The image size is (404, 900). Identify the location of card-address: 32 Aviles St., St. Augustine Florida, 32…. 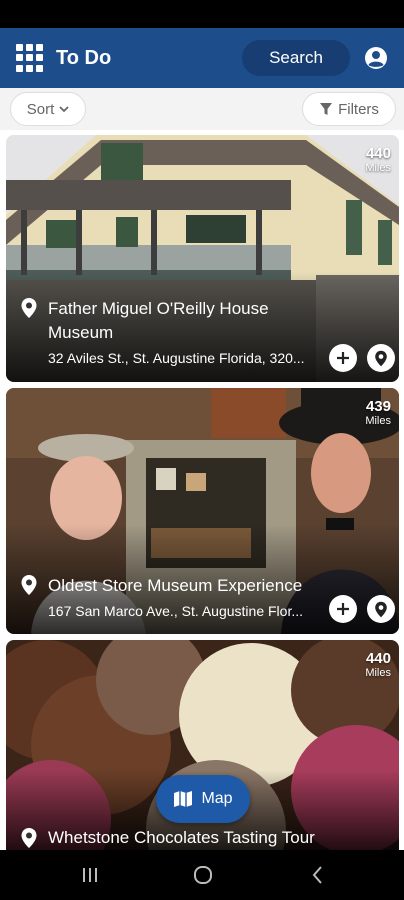
(176, 358).